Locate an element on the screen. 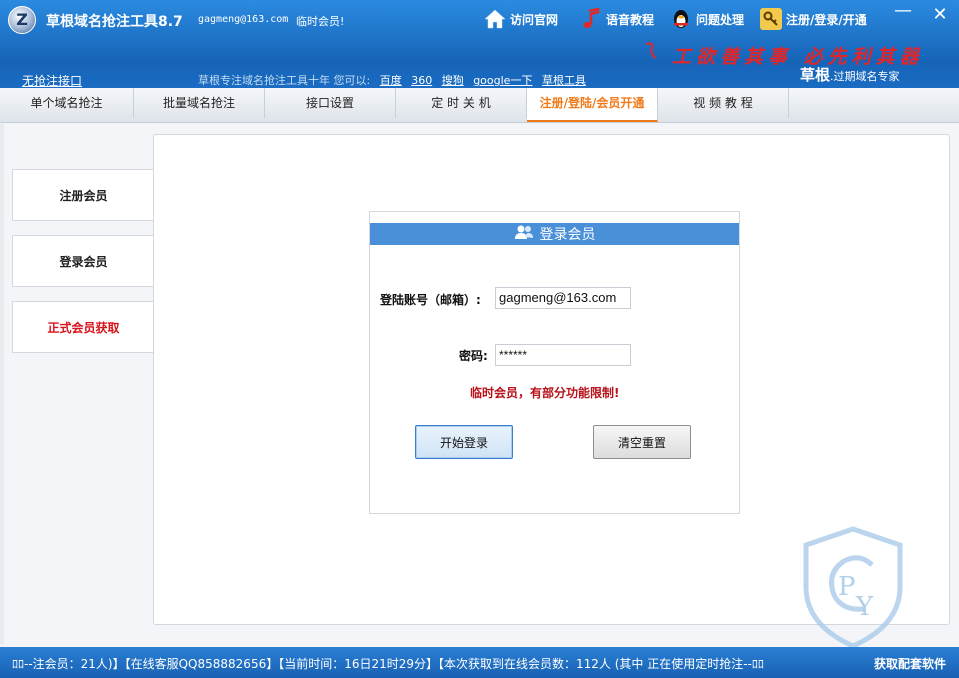 This screenshot has width=959, height=678. tab-batch-domain: 批量域名抢注 is located at coordinates (199, 103).